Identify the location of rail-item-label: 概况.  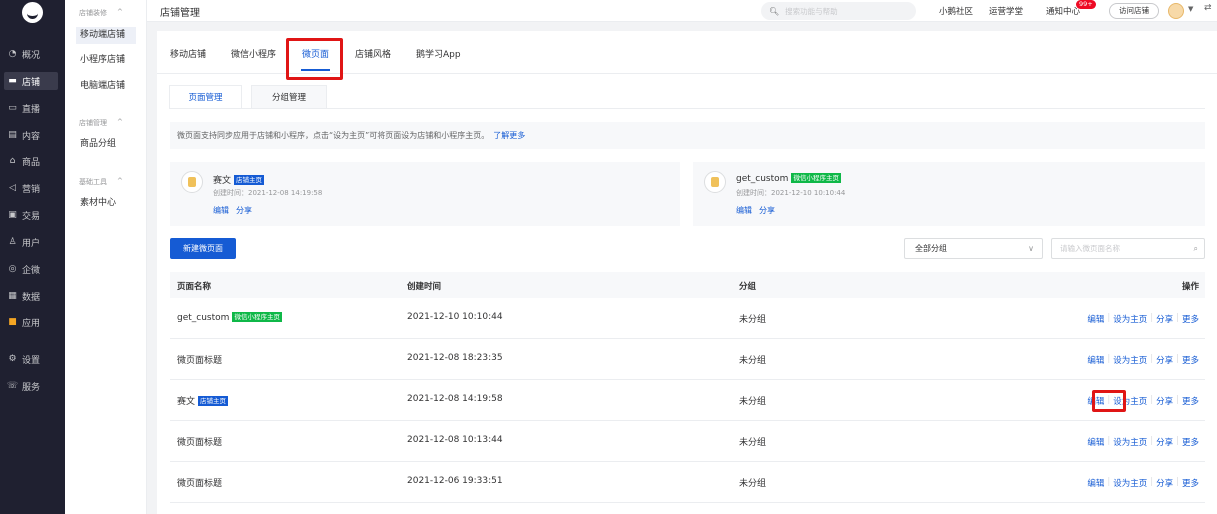
(31, 55).